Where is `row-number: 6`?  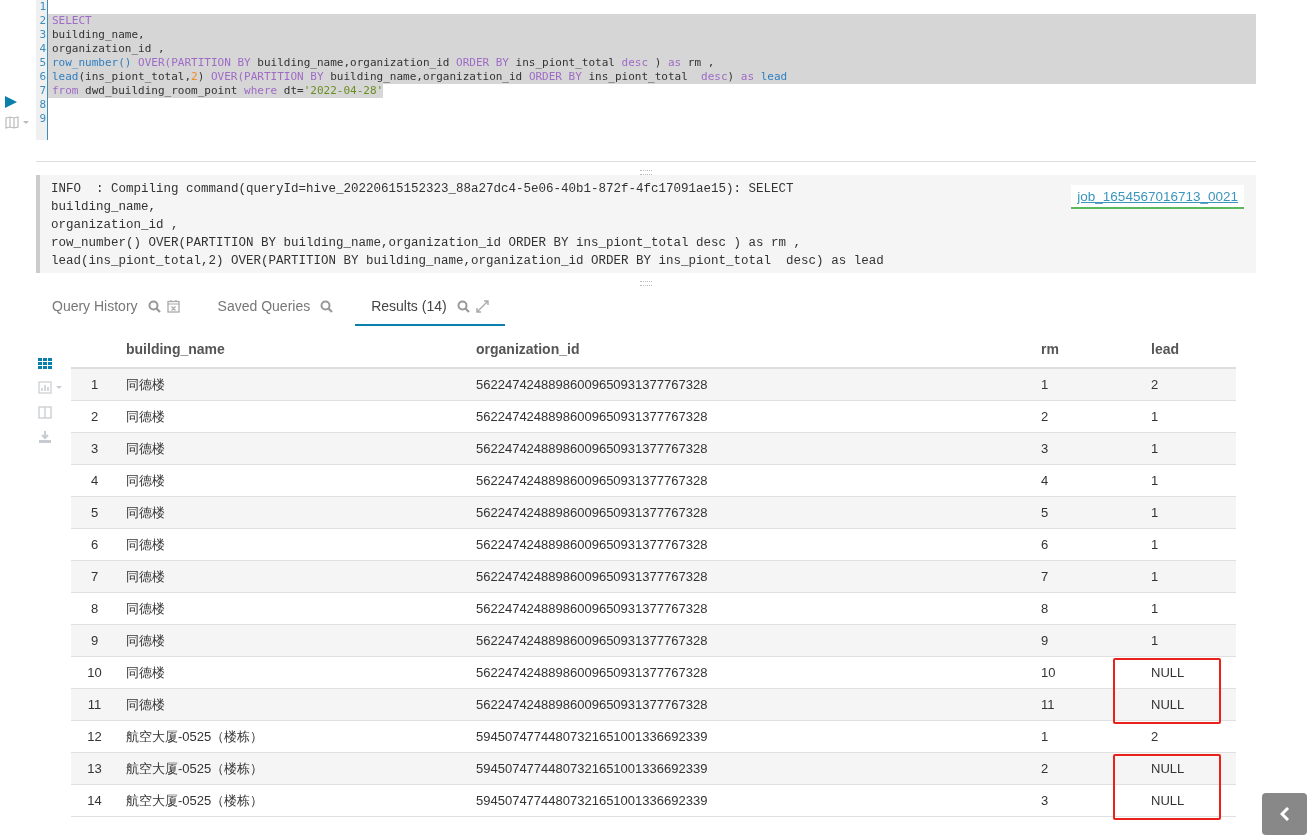
row-number: 6 is located at coordinates (94, 544).